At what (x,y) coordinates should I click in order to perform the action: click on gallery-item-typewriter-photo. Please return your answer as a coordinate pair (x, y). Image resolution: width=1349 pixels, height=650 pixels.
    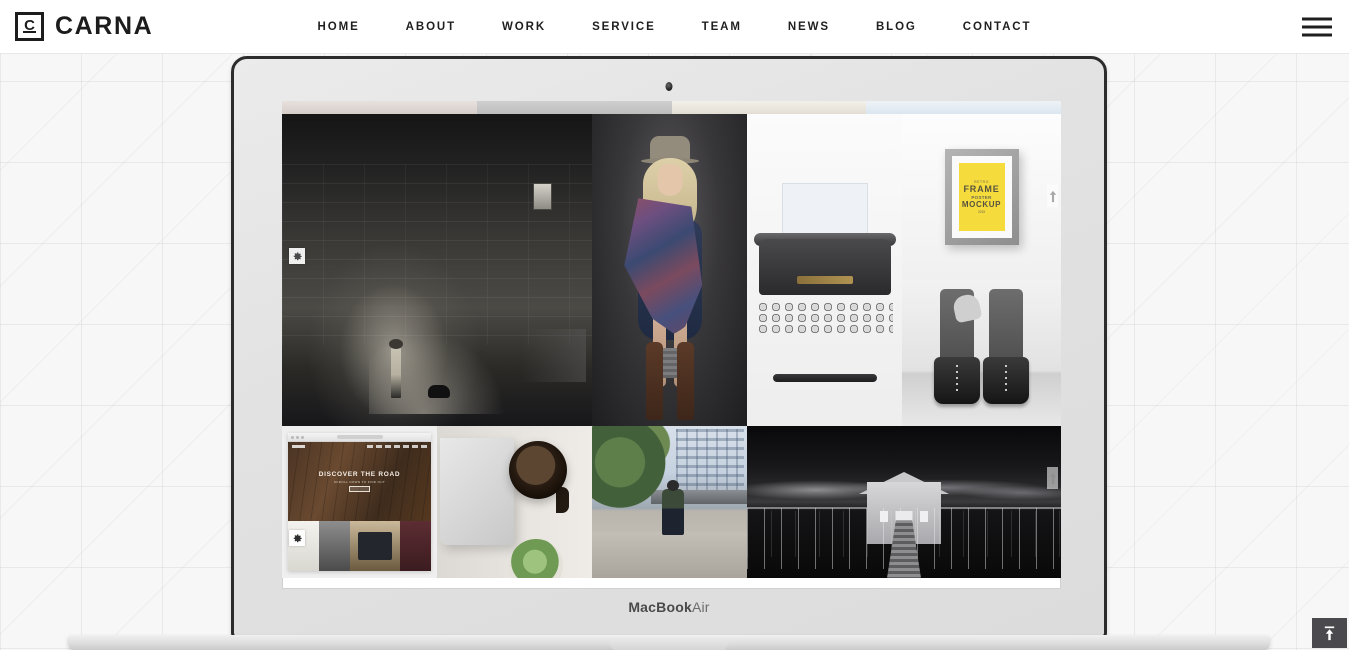
    Looking at the image, I should click on (824, 270).